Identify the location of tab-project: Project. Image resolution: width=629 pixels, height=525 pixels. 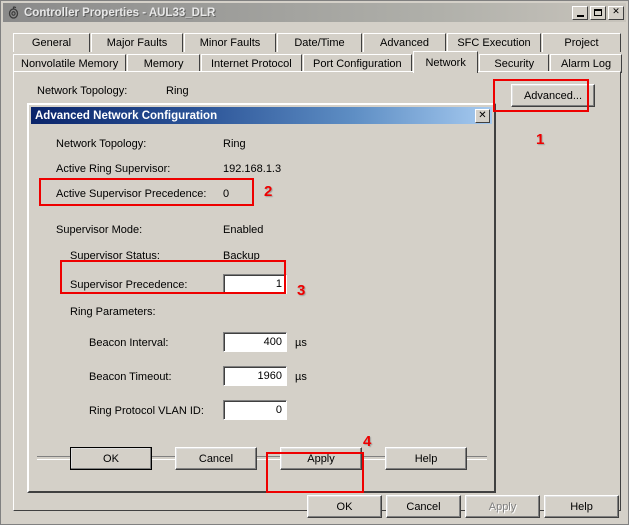
(581, 42).